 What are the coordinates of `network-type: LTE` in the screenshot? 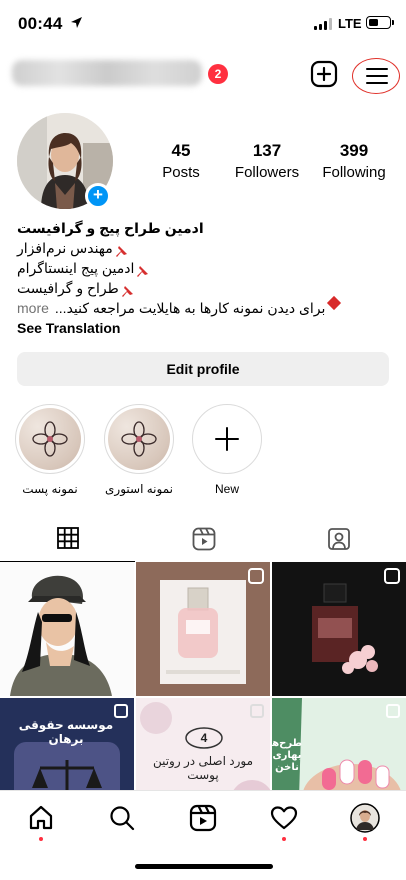 It's located at (350, 23).